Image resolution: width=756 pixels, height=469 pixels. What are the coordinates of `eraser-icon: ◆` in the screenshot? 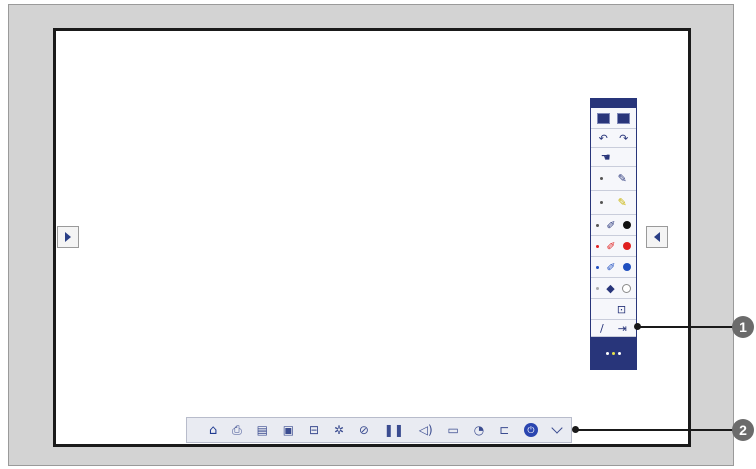 It's located at (610, 288).